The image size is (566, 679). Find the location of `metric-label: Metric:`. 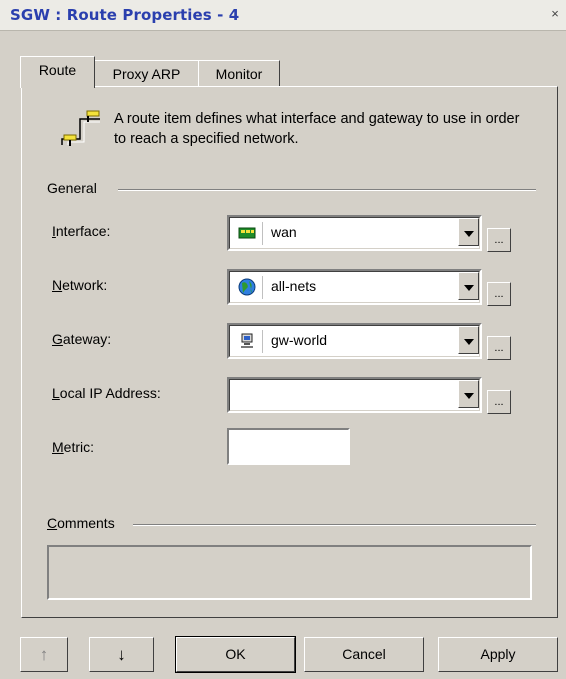

metric-label: Metric: is located at coordinates (73, 447).